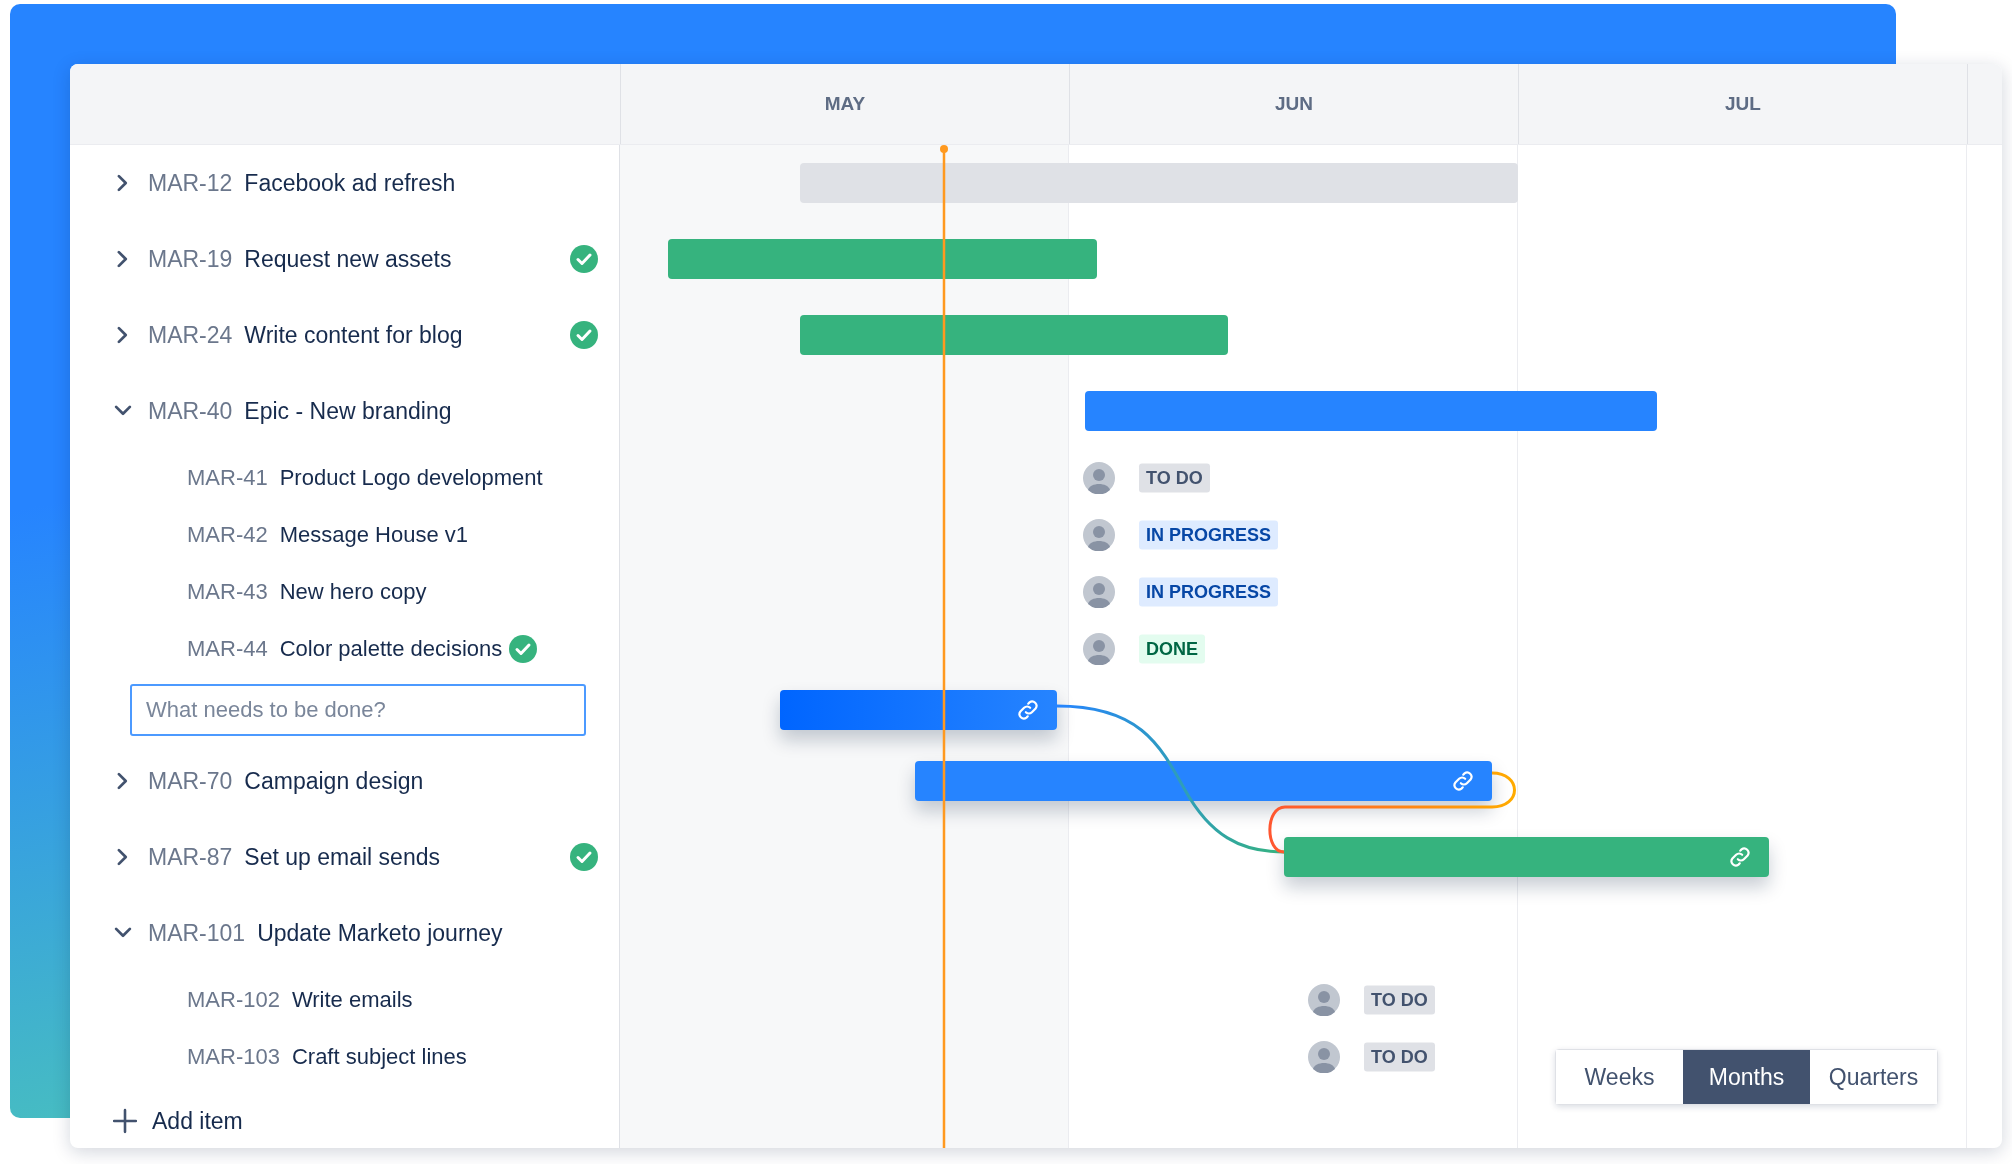  Describe the element at coordinates (342, 857) in the screenshot. I see `issue-title: Set up email sends` at that location.